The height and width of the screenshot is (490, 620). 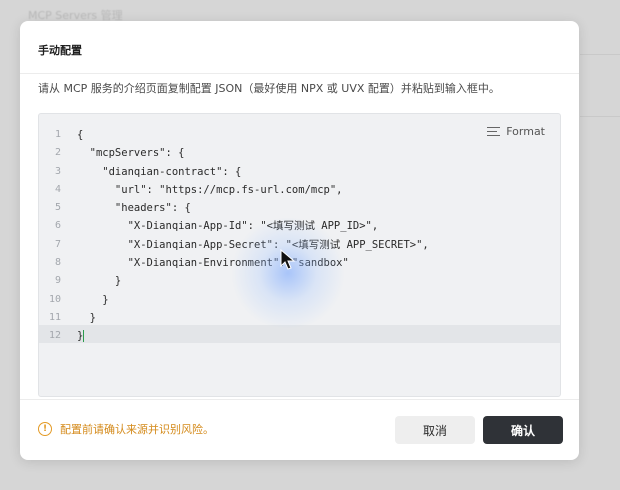 What do you see at coordinates (60, 50) in the screenshot?
I see `dialog-title: 手动配置` at bounding box center [60, 50].